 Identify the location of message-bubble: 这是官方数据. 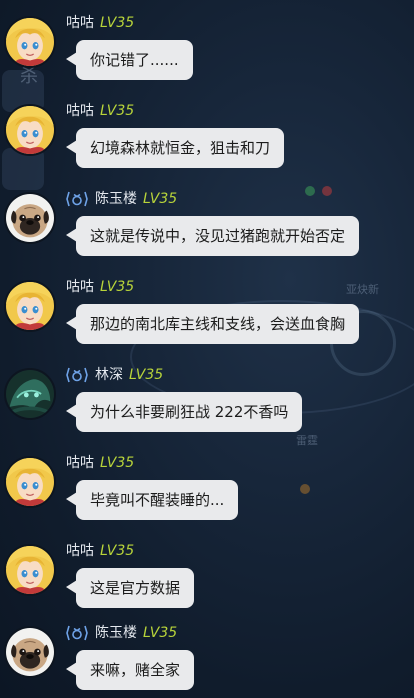
(130, 588).